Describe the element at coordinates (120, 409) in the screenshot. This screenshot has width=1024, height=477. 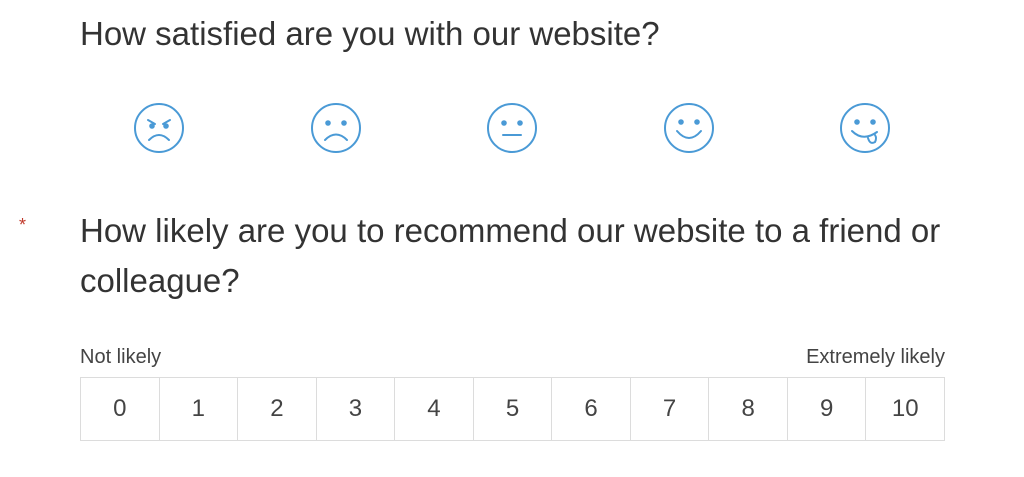
I see `rating-option-0: 0` at that location.